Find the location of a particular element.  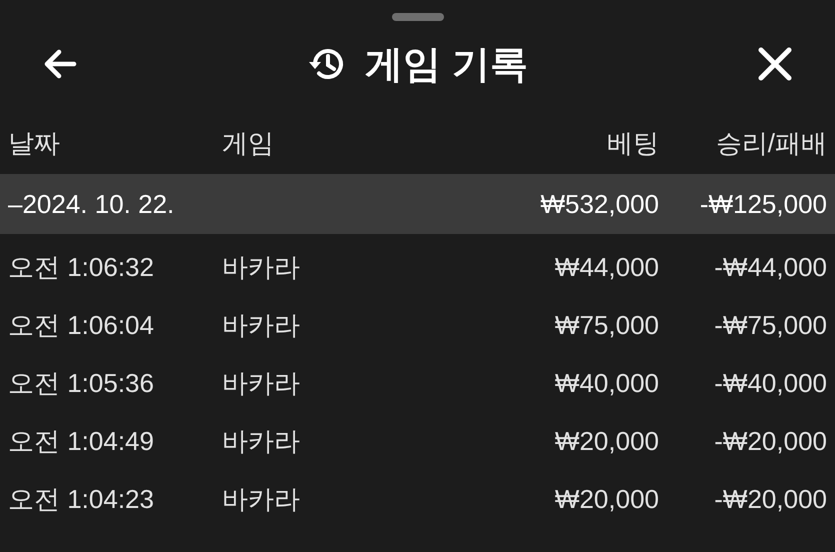

column-header: 승리/패배 is located at coordinates (770, 143).